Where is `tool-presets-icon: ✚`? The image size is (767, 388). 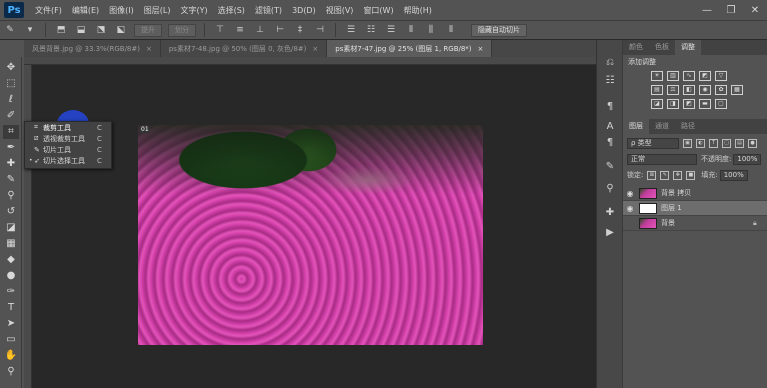
tool-presets-icon: ✚ is located at coordinates (610, 213).